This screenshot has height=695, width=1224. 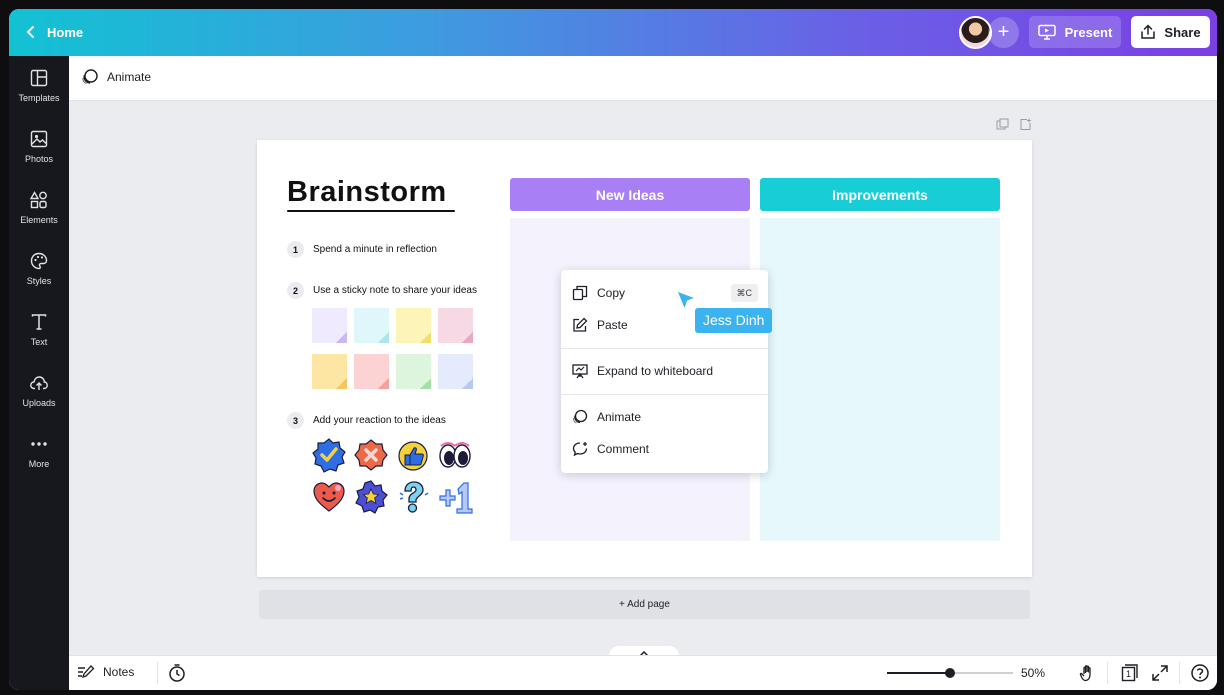 I want to click on sidebar-item-styles: Styles, so click(x=39, y=276).